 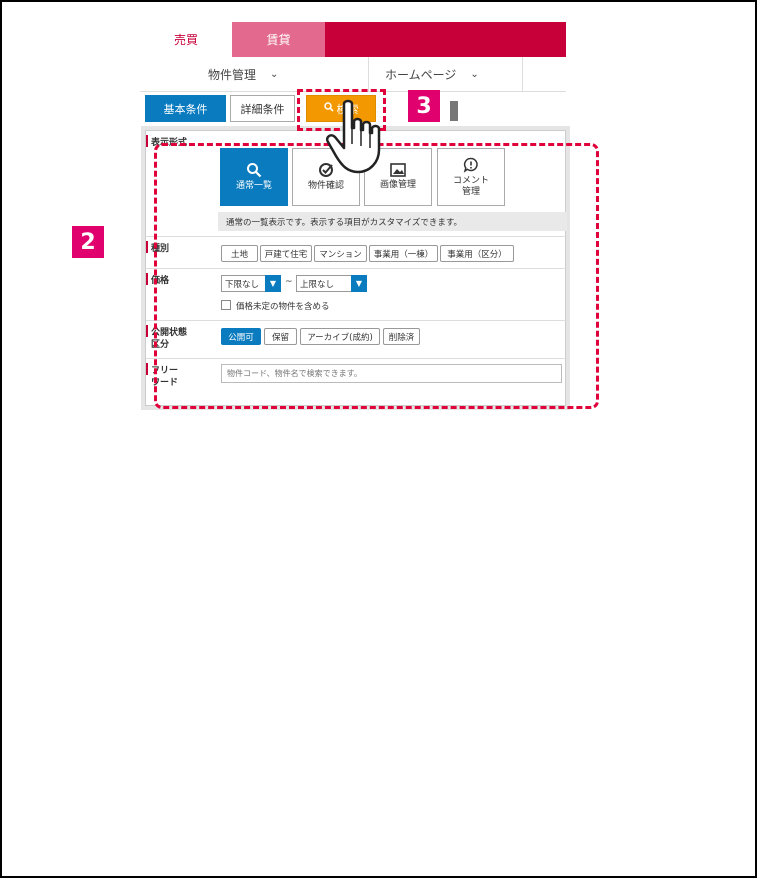 I want to click on annotation-badge-3: 3, so click(x=424, y=106).